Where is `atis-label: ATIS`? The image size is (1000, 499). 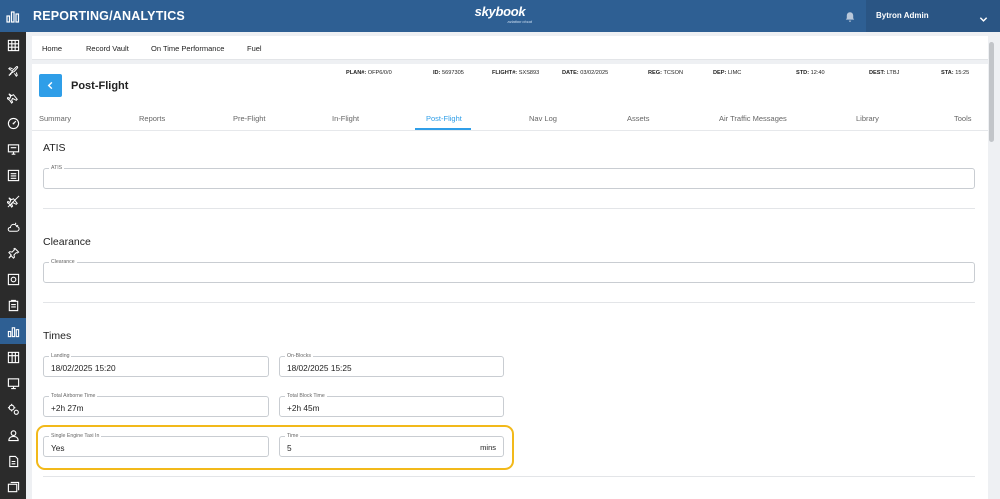 atis-label: ATIS is located at coordinates (57, 168).